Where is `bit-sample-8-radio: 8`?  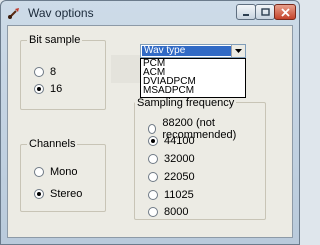 bit-sample-8-radio: 8 is located at coordinates (45, 72).